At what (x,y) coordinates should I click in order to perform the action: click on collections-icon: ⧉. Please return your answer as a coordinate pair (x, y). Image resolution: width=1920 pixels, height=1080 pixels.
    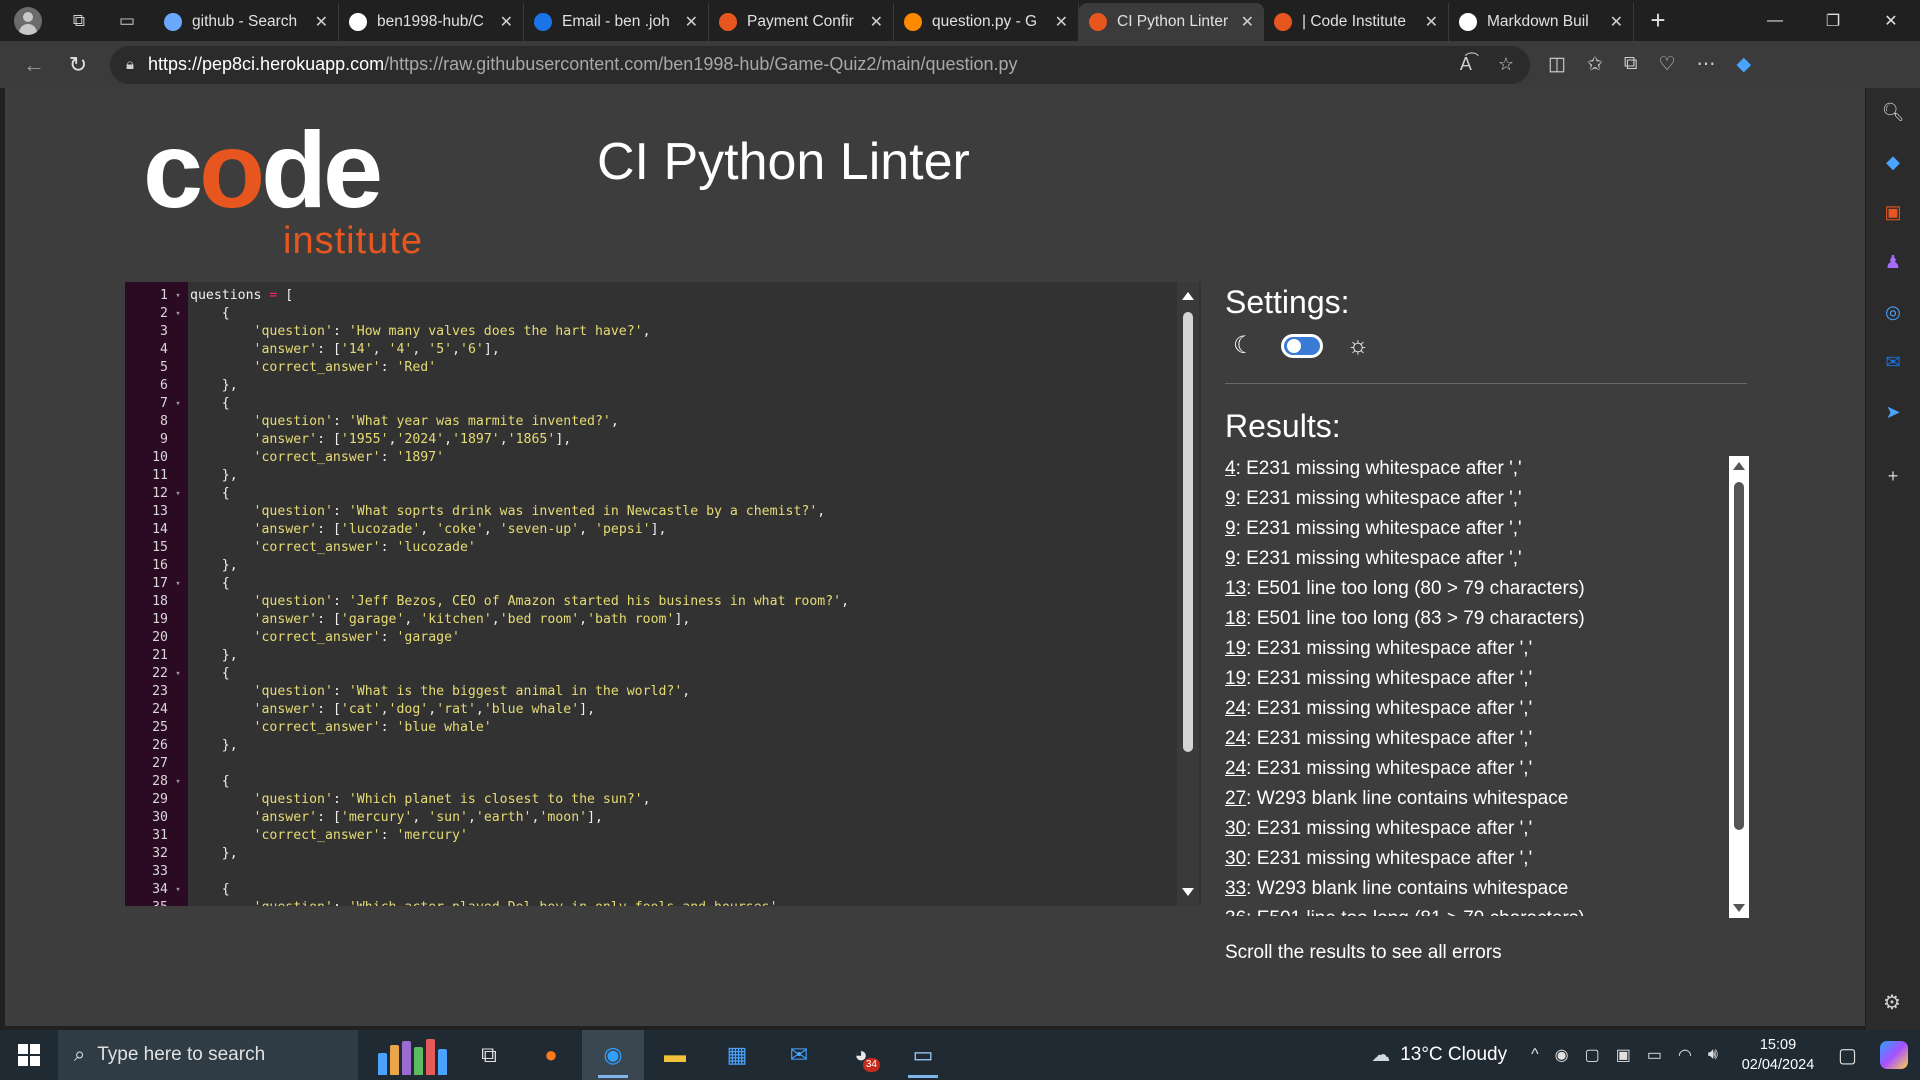
    Looking at the image, I should click on (1631, 64).